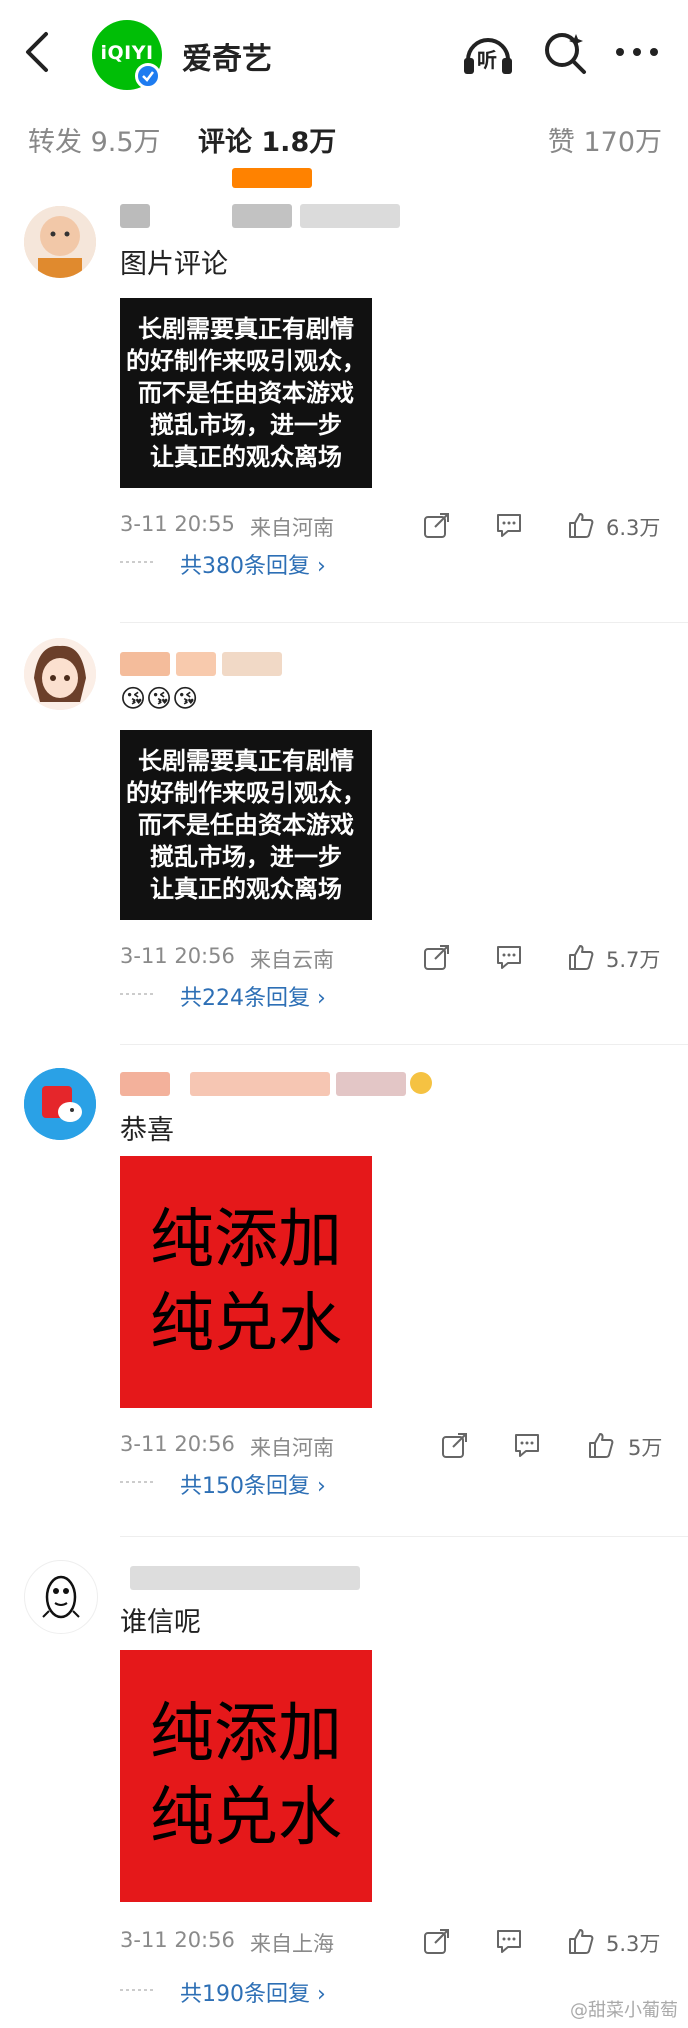 The width and height of the screenshot is (688, 2028). What do you see at coordinates (565, 53) in the screenshot?
I see `search-icon` at bounding box center [565, 53].